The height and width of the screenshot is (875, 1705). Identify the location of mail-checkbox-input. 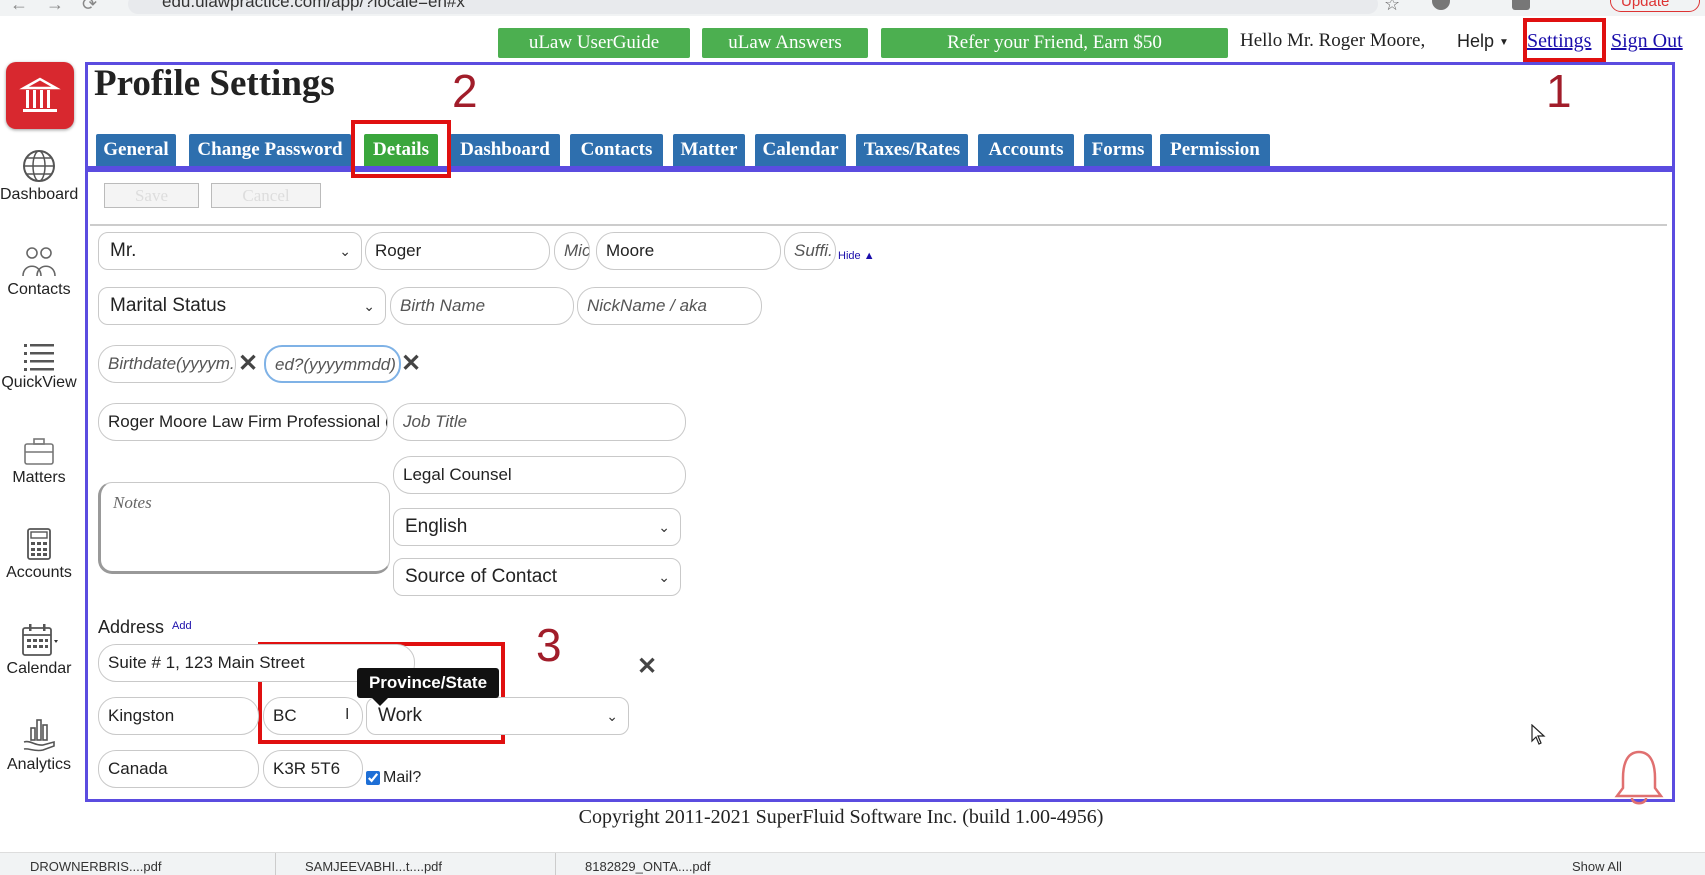
(373, 777).